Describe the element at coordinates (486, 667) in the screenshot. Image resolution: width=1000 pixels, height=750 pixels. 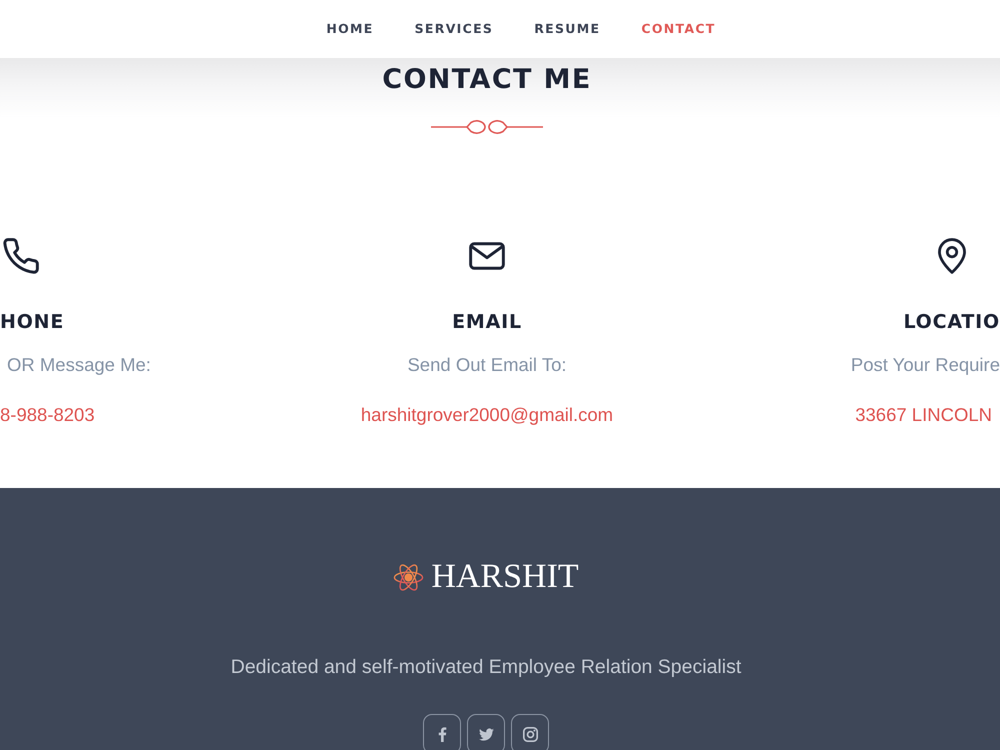
I see `tagline: Dedicated and self-motivated Employee Relation Specialist` at that location.